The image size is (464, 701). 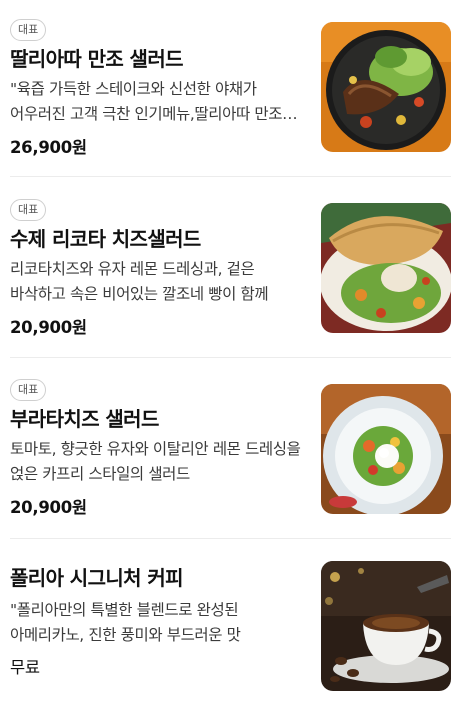 I want to click on menu-item-name: 폴리아 시그니처 커피, so click(x=97, y=578).